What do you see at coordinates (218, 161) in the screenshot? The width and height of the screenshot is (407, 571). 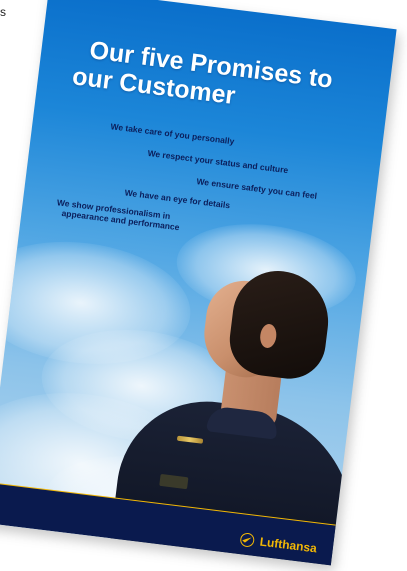 I see `promise-2: We respect your status and culture` at bounding box center [218, 161].